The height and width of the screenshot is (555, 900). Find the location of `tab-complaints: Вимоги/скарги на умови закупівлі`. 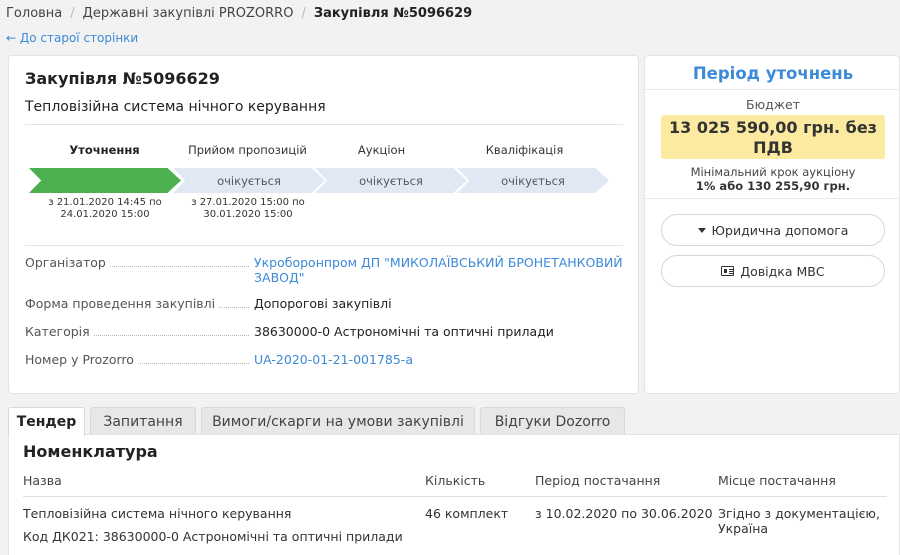

tab-complaints: Вимоги/скарги на умови закупівлі is located at coordinates (338, 421).